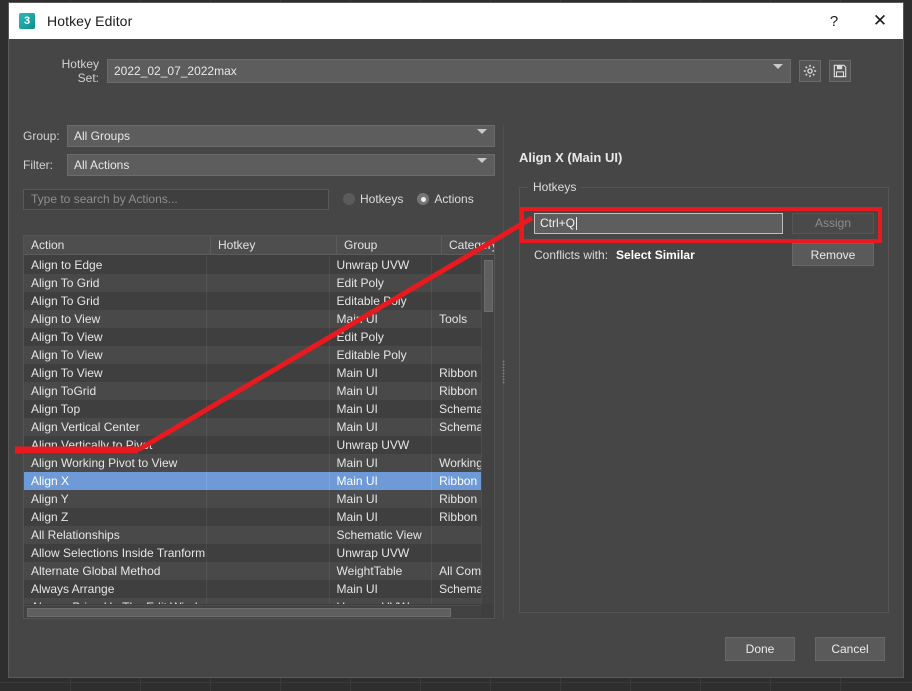  What do you see at coordinates (115, 391) in the screenshot?
I see `cell-action: Align ToGrid` at bounding box center [115, 391].